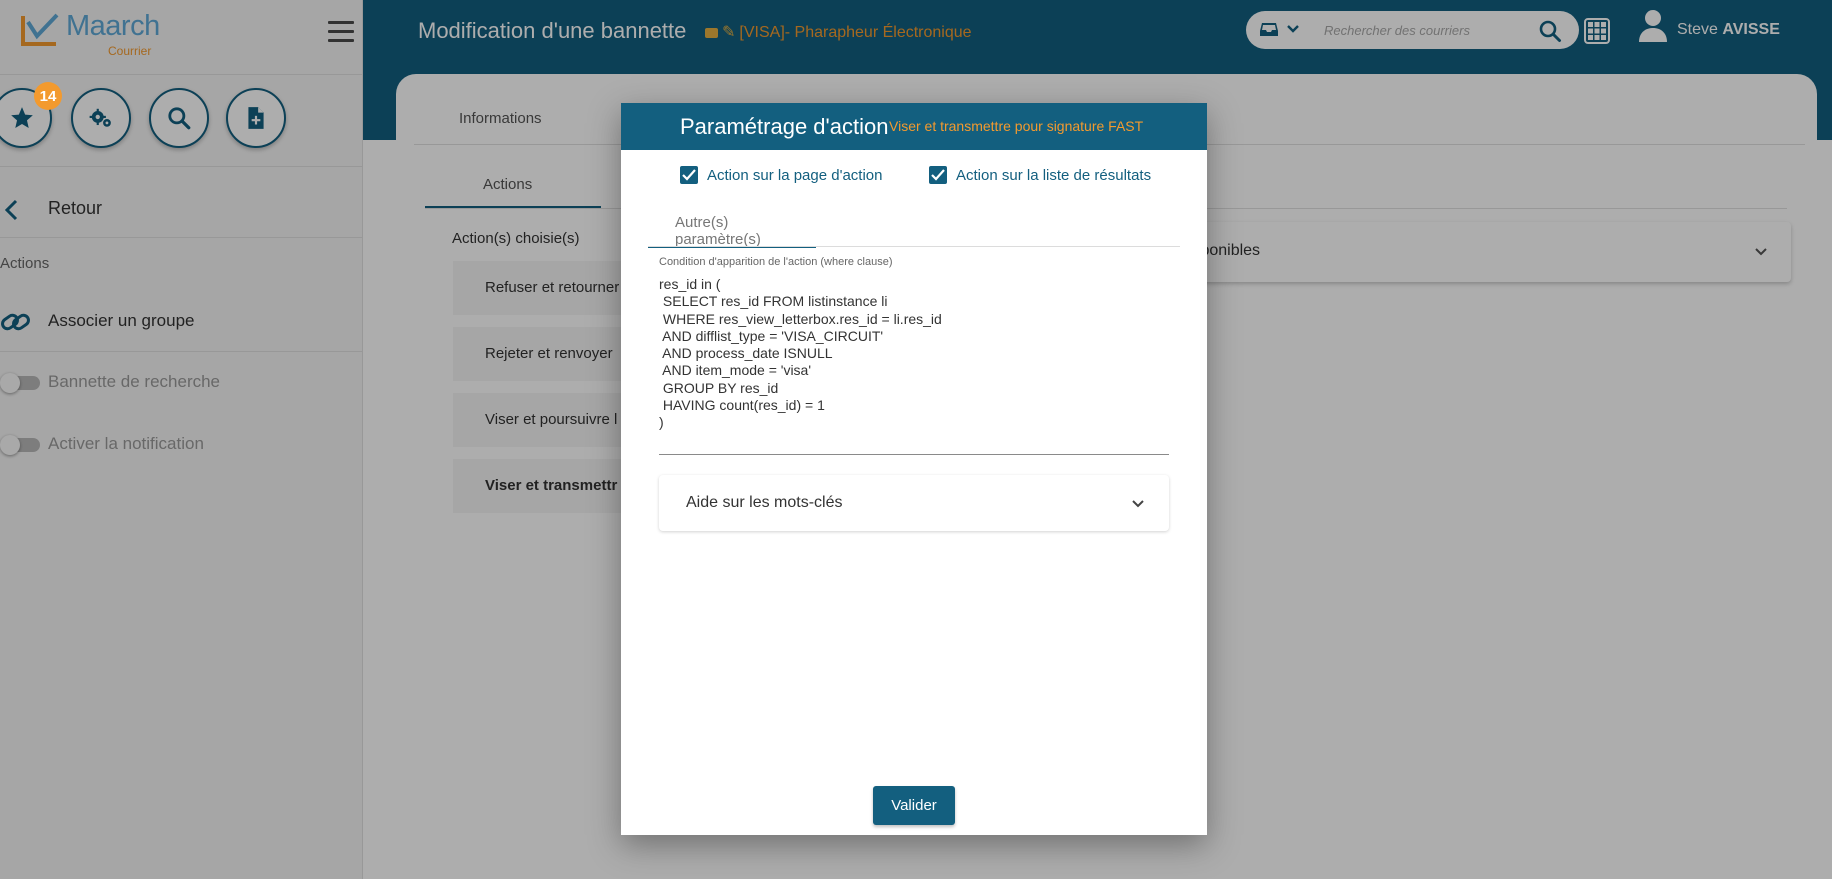 This screenshot has width=1832, height=879. Describe the element at coordinates (914, 454) in the screenshot. I see `condition-field-underline` at that location.